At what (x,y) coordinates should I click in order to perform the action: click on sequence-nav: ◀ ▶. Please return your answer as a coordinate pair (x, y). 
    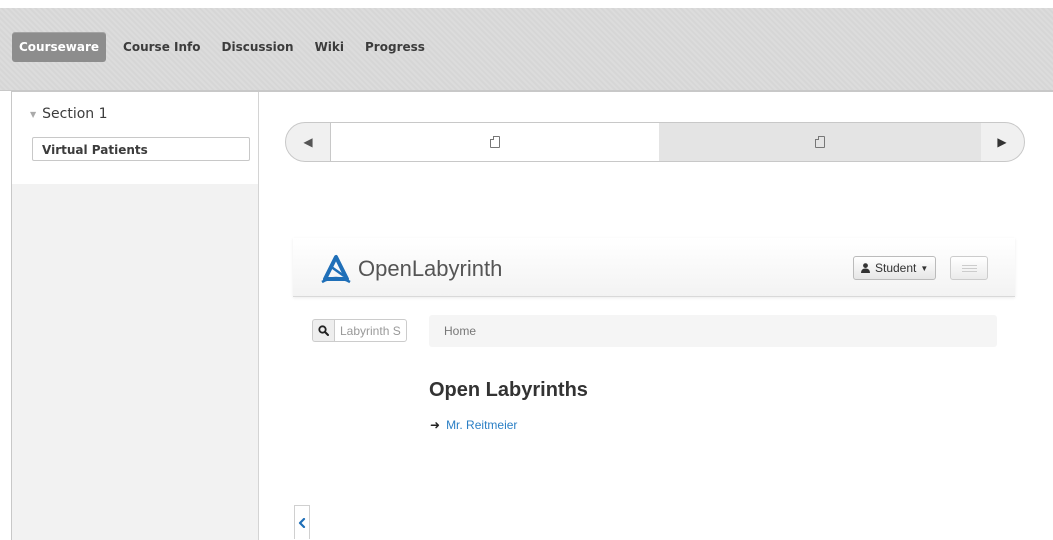
    Looking at the image, I should click on (655, 142).